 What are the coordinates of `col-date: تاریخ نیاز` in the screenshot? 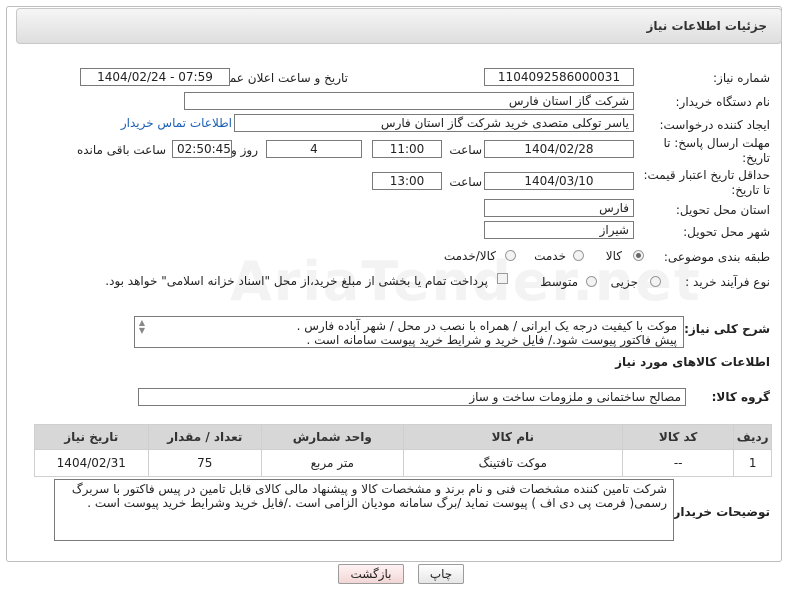 It's located at (91, 437).